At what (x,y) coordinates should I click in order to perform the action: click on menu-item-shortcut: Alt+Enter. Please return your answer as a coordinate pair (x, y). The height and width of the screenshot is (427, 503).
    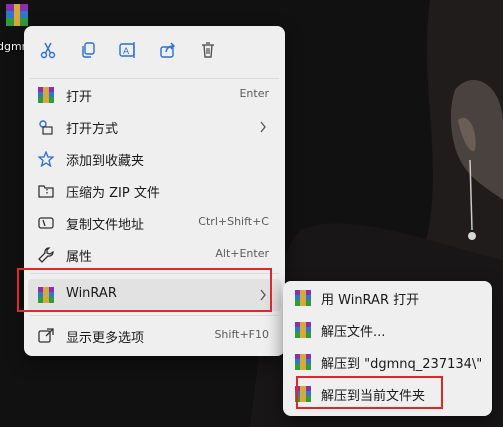
    Looking at the image, I should click on (242, 253).